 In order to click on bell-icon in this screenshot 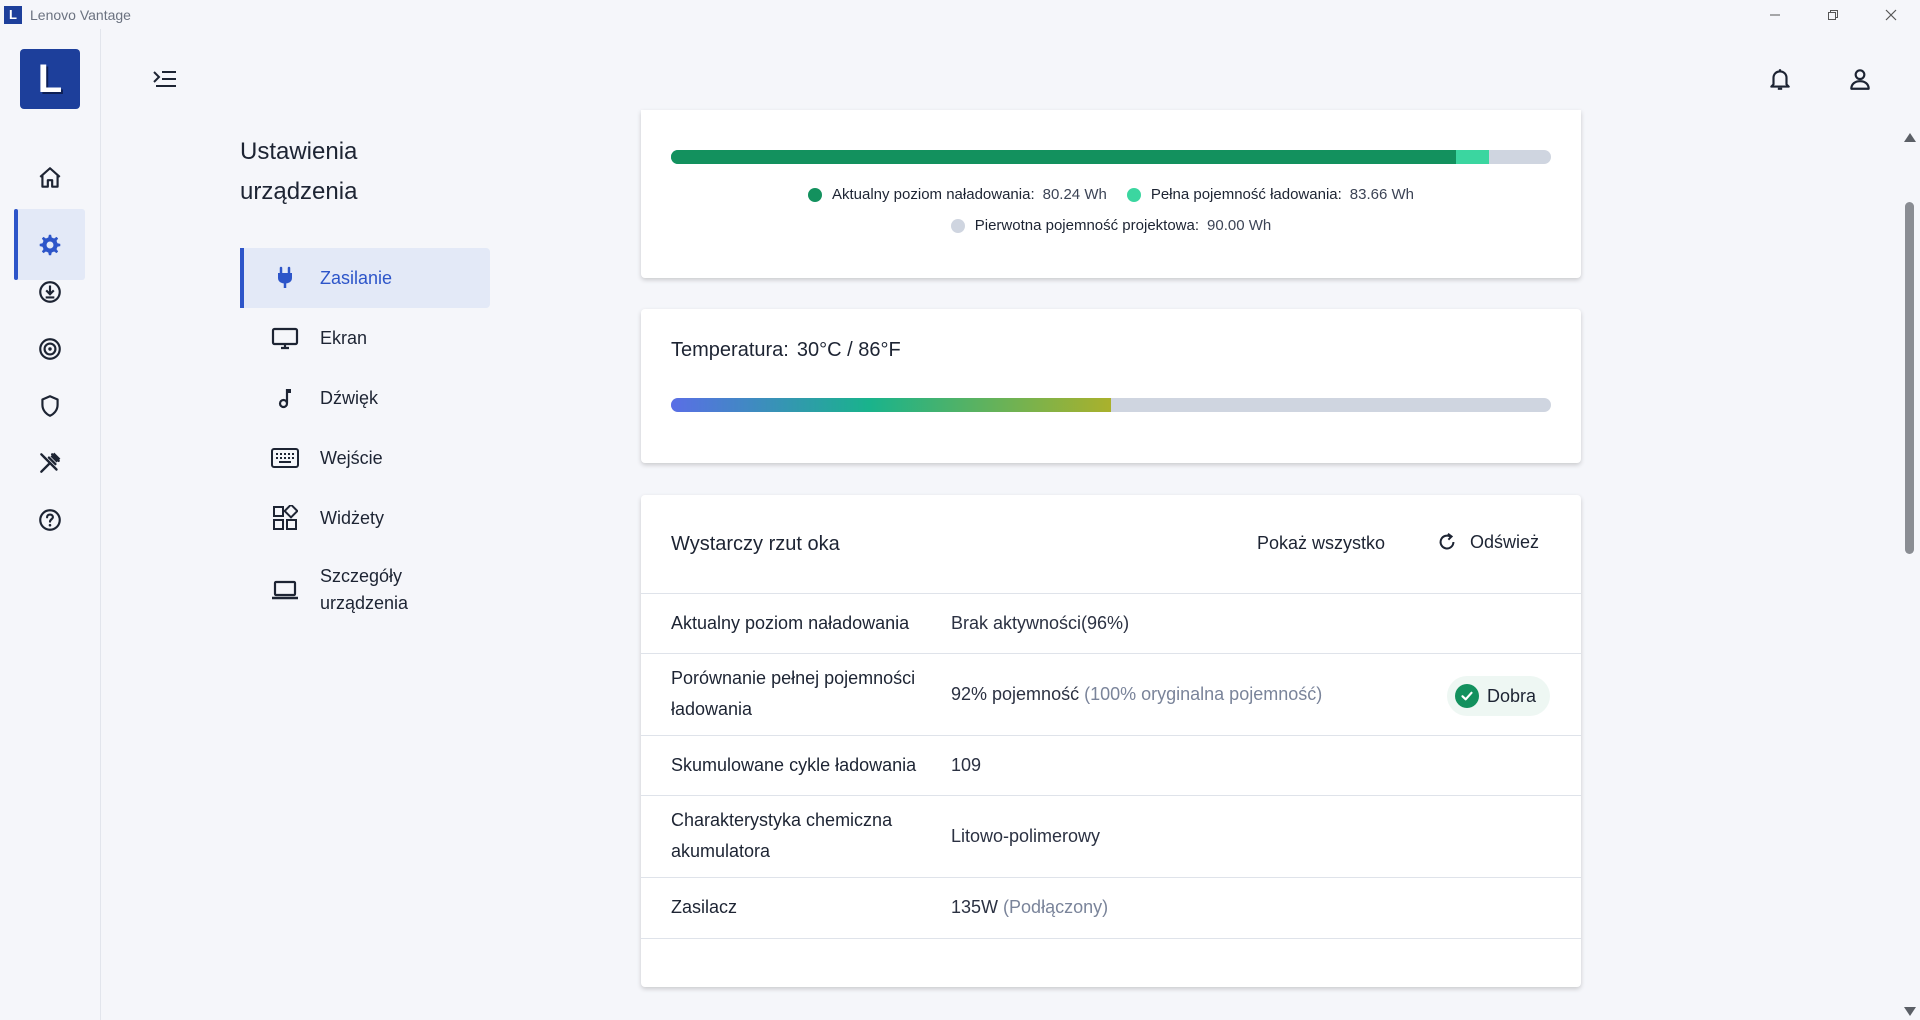, I will do `click(1780, 79)`.